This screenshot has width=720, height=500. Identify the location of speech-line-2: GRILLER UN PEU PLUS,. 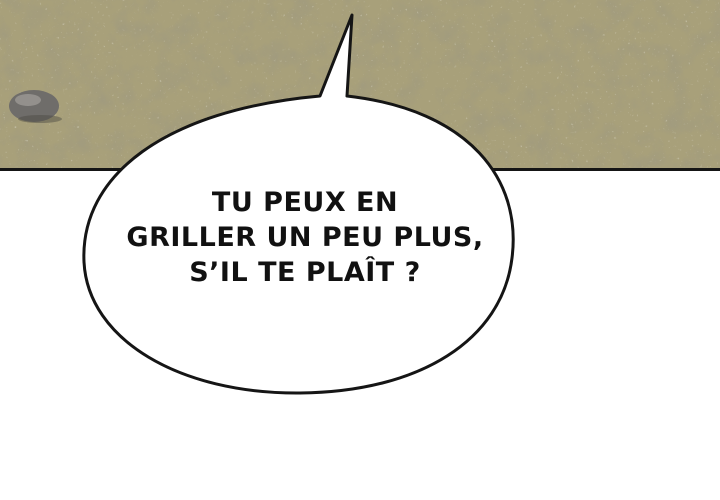
(305, 237).